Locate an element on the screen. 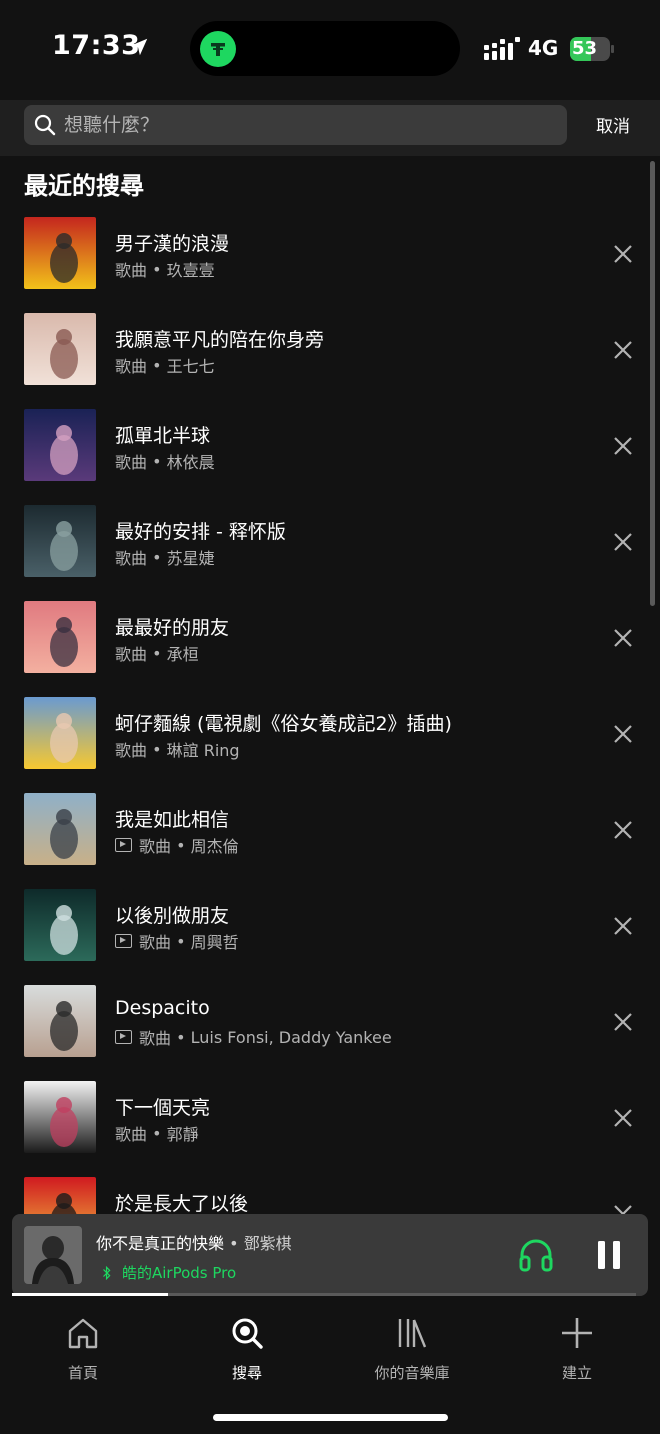 Image resolution: width=660 pixels, height=1434 pixels. song-artist: 郭靜 is located at coordinates (182, 1134).